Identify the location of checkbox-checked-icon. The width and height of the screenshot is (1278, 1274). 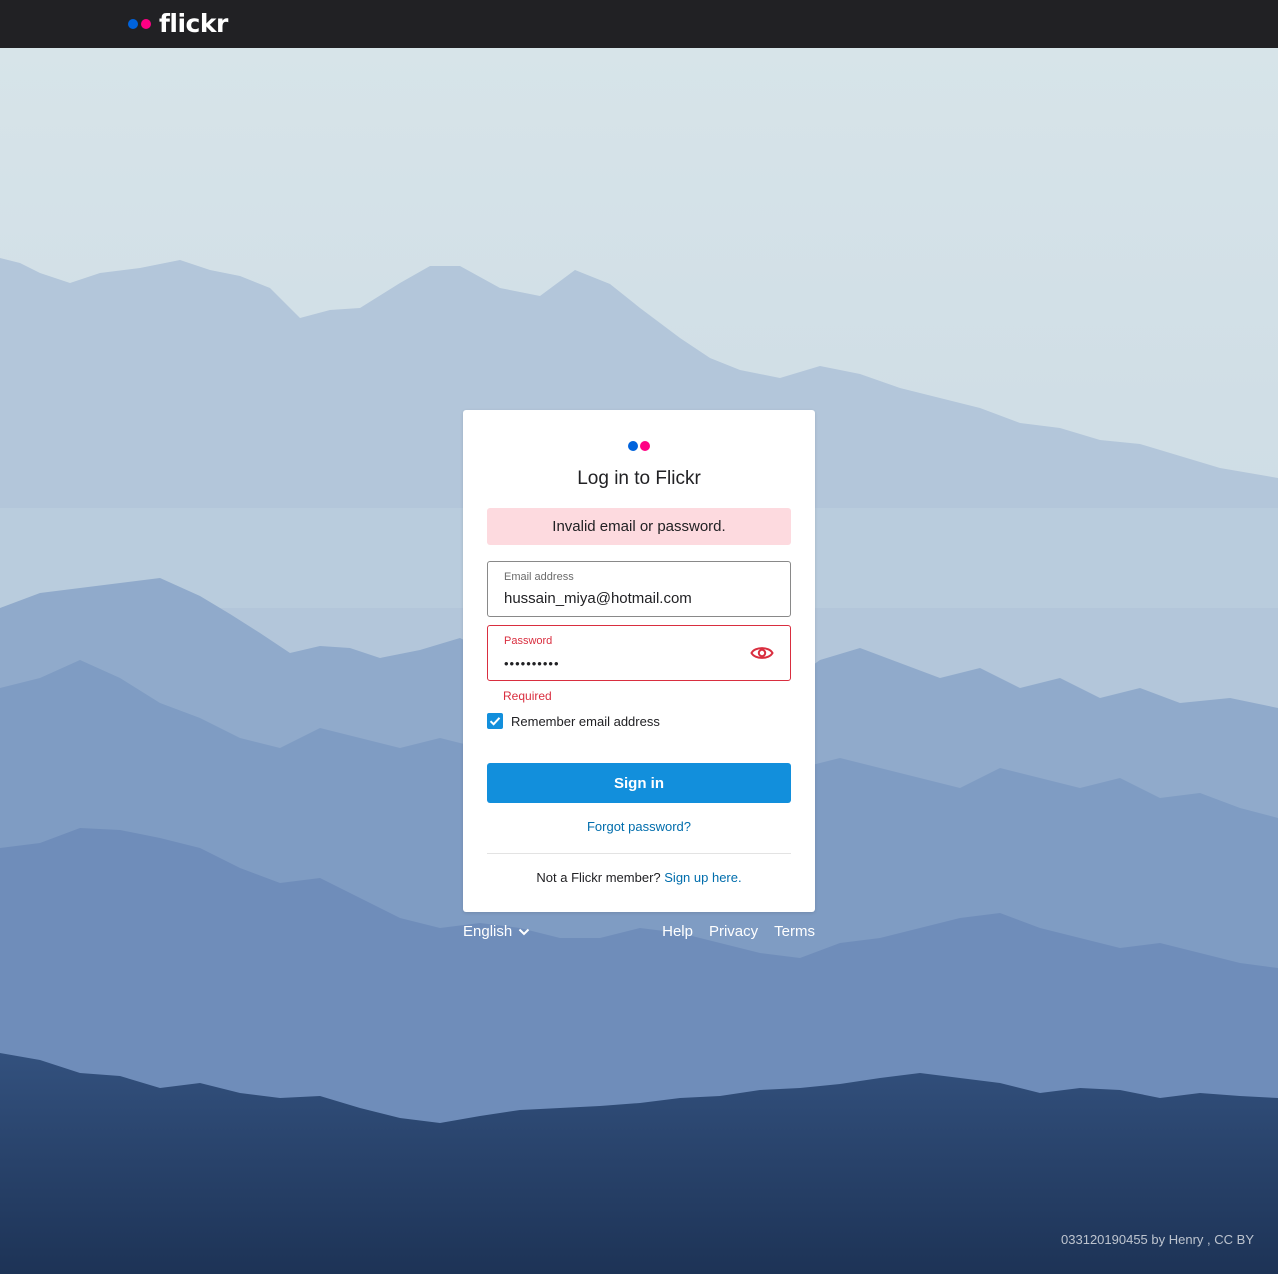
(495, 721).